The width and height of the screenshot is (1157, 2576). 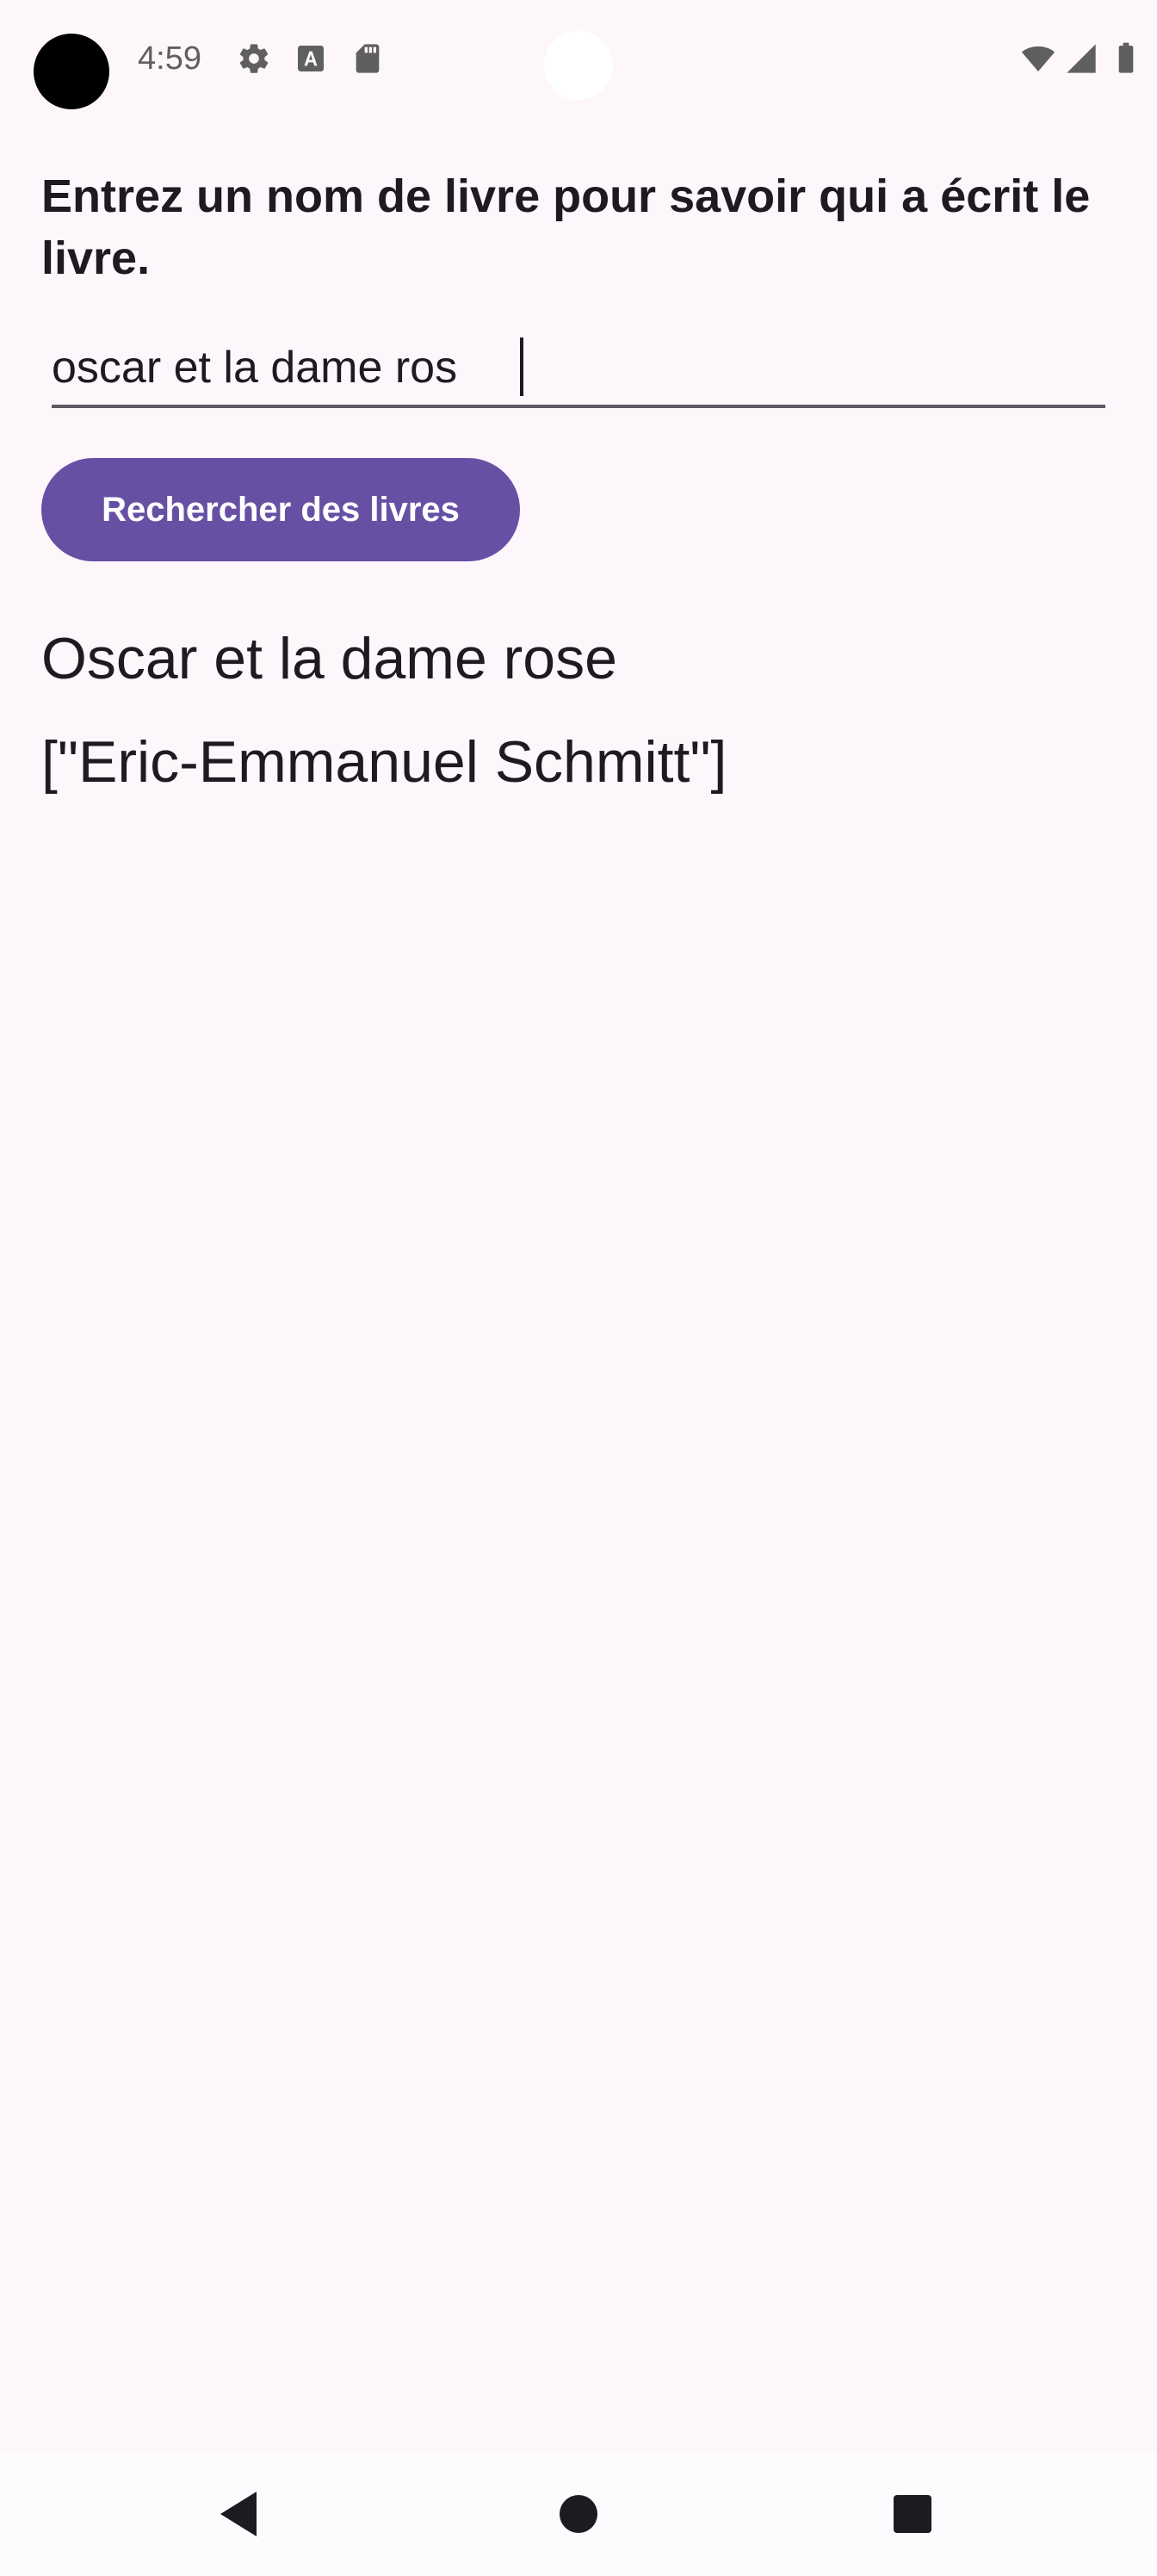 I want to click on navigation-bar, so click(x=579, y=2514).